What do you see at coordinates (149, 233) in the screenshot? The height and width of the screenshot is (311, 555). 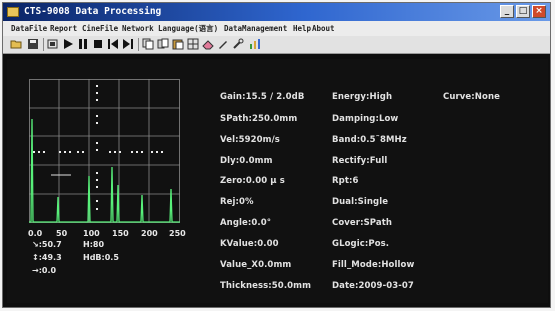 I see `x-tick-label: 200` at bounding box center [149, 233].